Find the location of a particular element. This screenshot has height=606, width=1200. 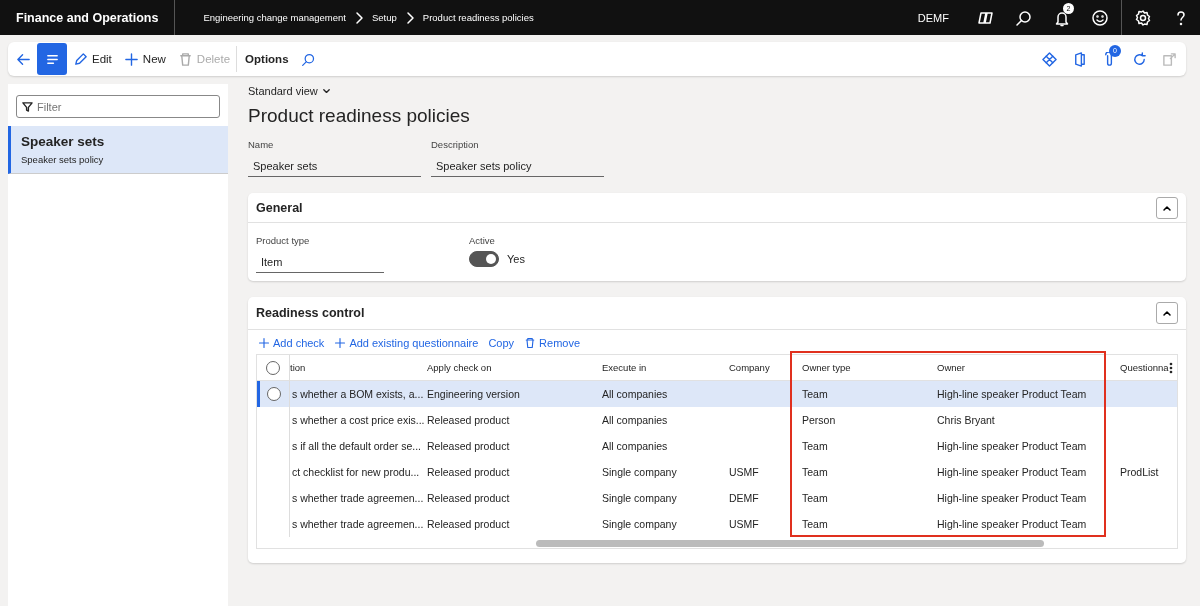

table-cell is located at coordinates (1143, 394).